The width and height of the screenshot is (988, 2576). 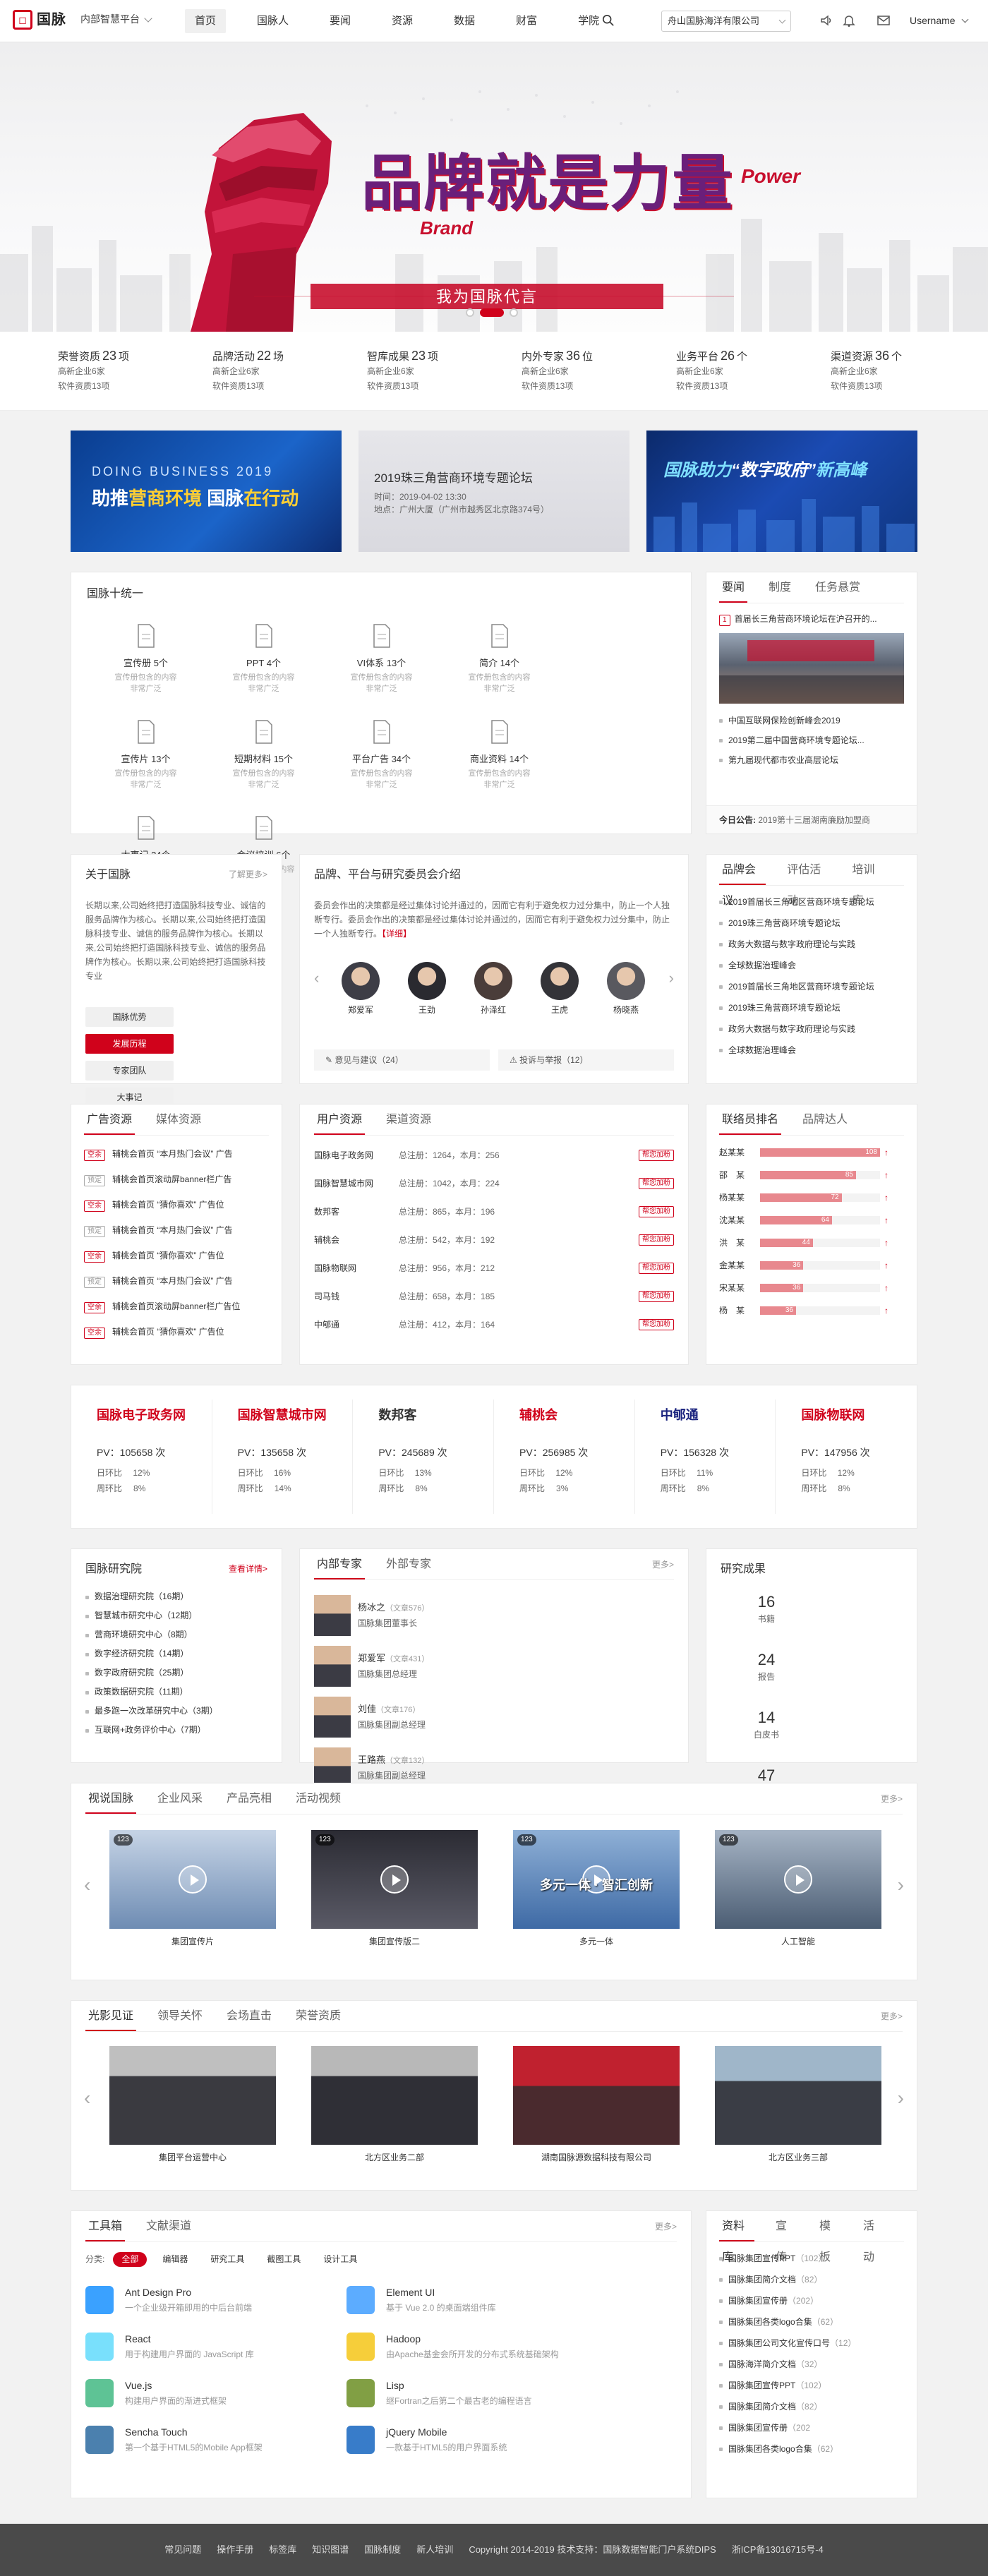 What do you see at coordinates (83, 20) in the screenshot?
I see `brand-logo: ◻ 国脉 内部智慧平台` at bounding box center [83, 20].